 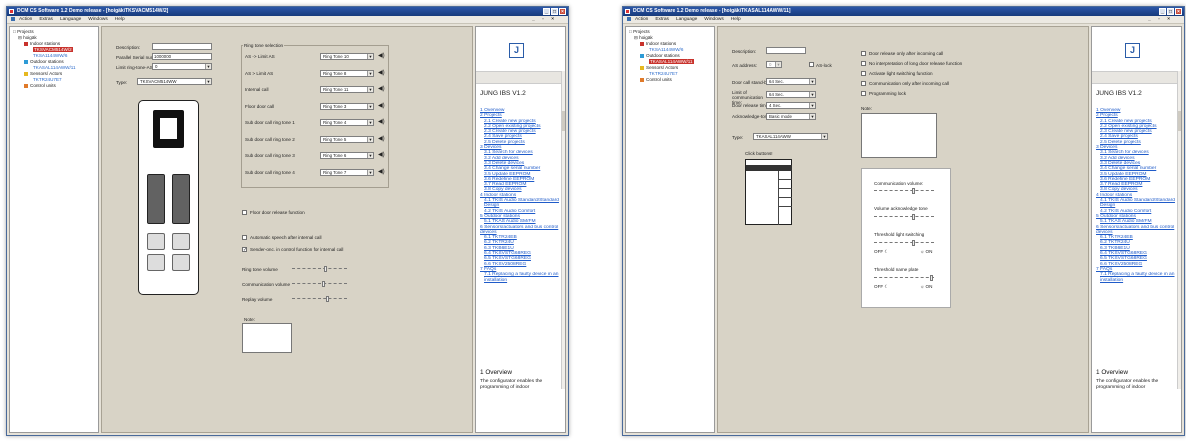 What do you see at coordinates (666, 49) in the screenshot?
I see `tree-indoor-item-1: TKSA1144WW/6` at bounding box center [666, 49].